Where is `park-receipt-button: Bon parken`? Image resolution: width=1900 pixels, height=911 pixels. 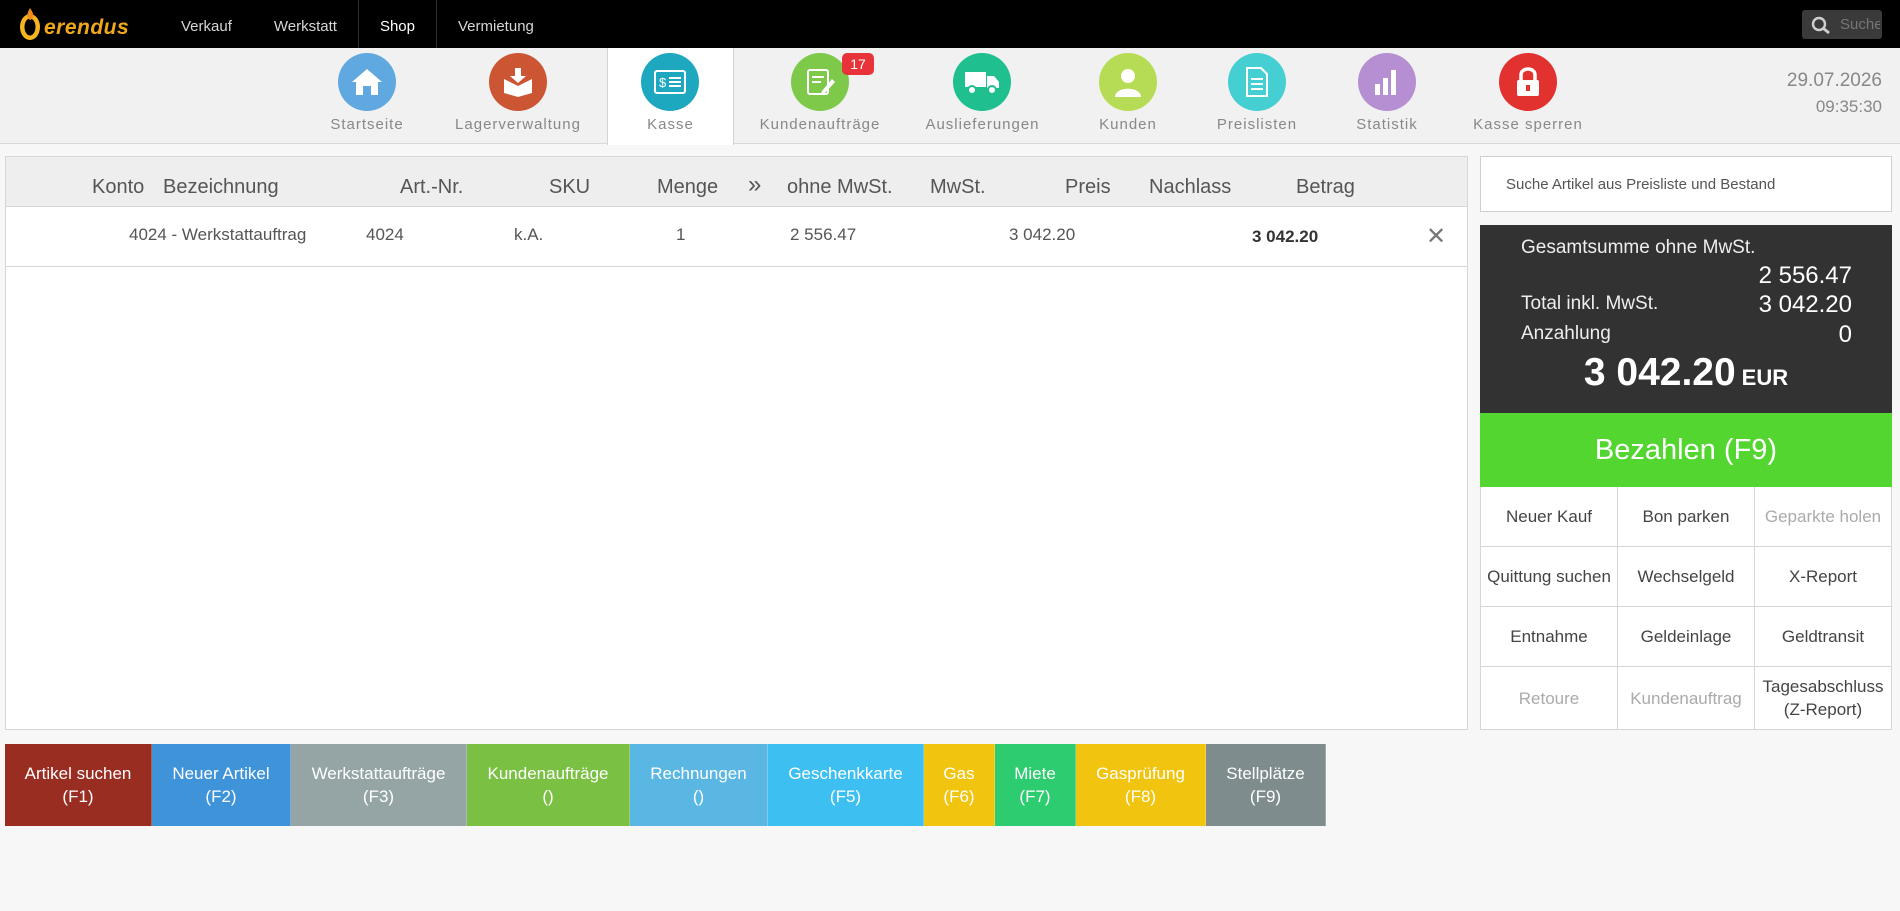
park-receipt-button: Bon parken is located at coordinates (1686, 517).